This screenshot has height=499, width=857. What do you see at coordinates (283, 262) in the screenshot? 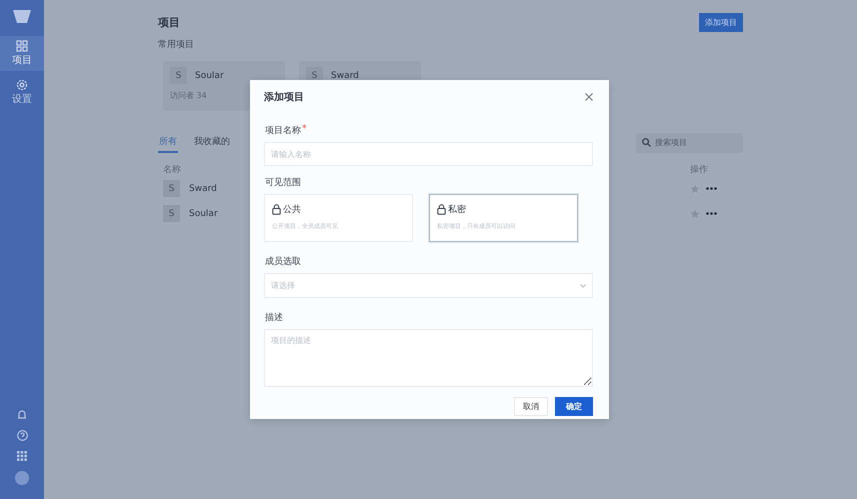
I see `field-label: 成员选取` at bounding box center [283, 262].